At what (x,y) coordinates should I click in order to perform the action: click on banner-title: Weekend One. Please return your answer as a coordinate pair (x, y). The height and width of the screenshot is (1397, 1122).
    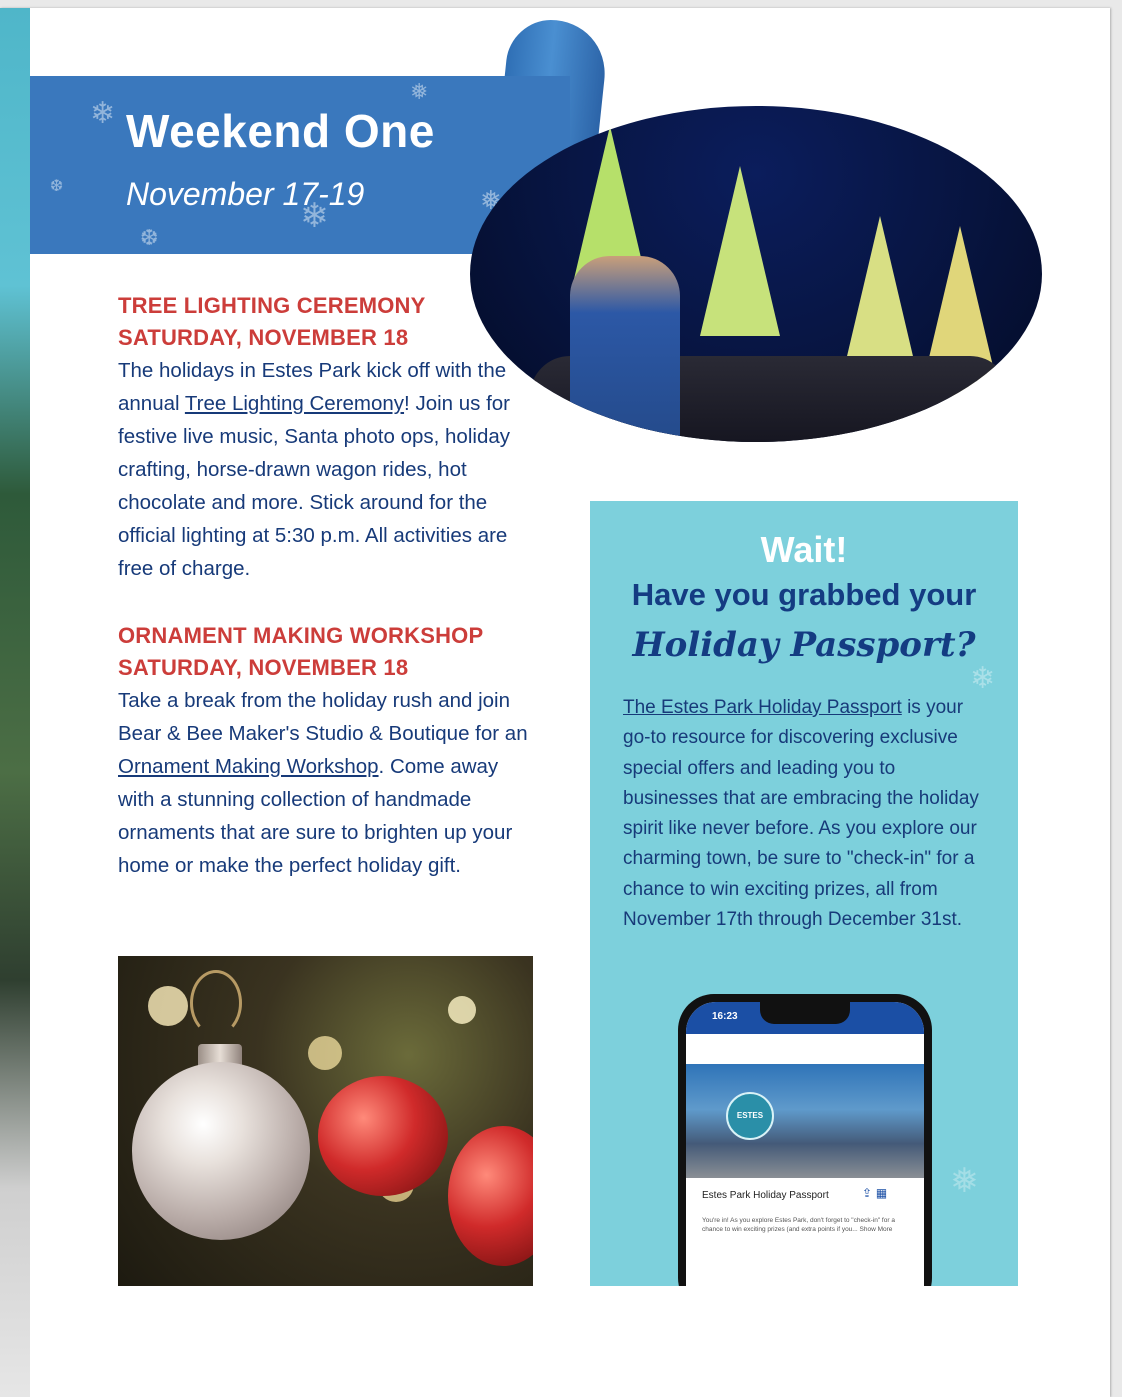
    Looking at the image, I should click on (280, 131).